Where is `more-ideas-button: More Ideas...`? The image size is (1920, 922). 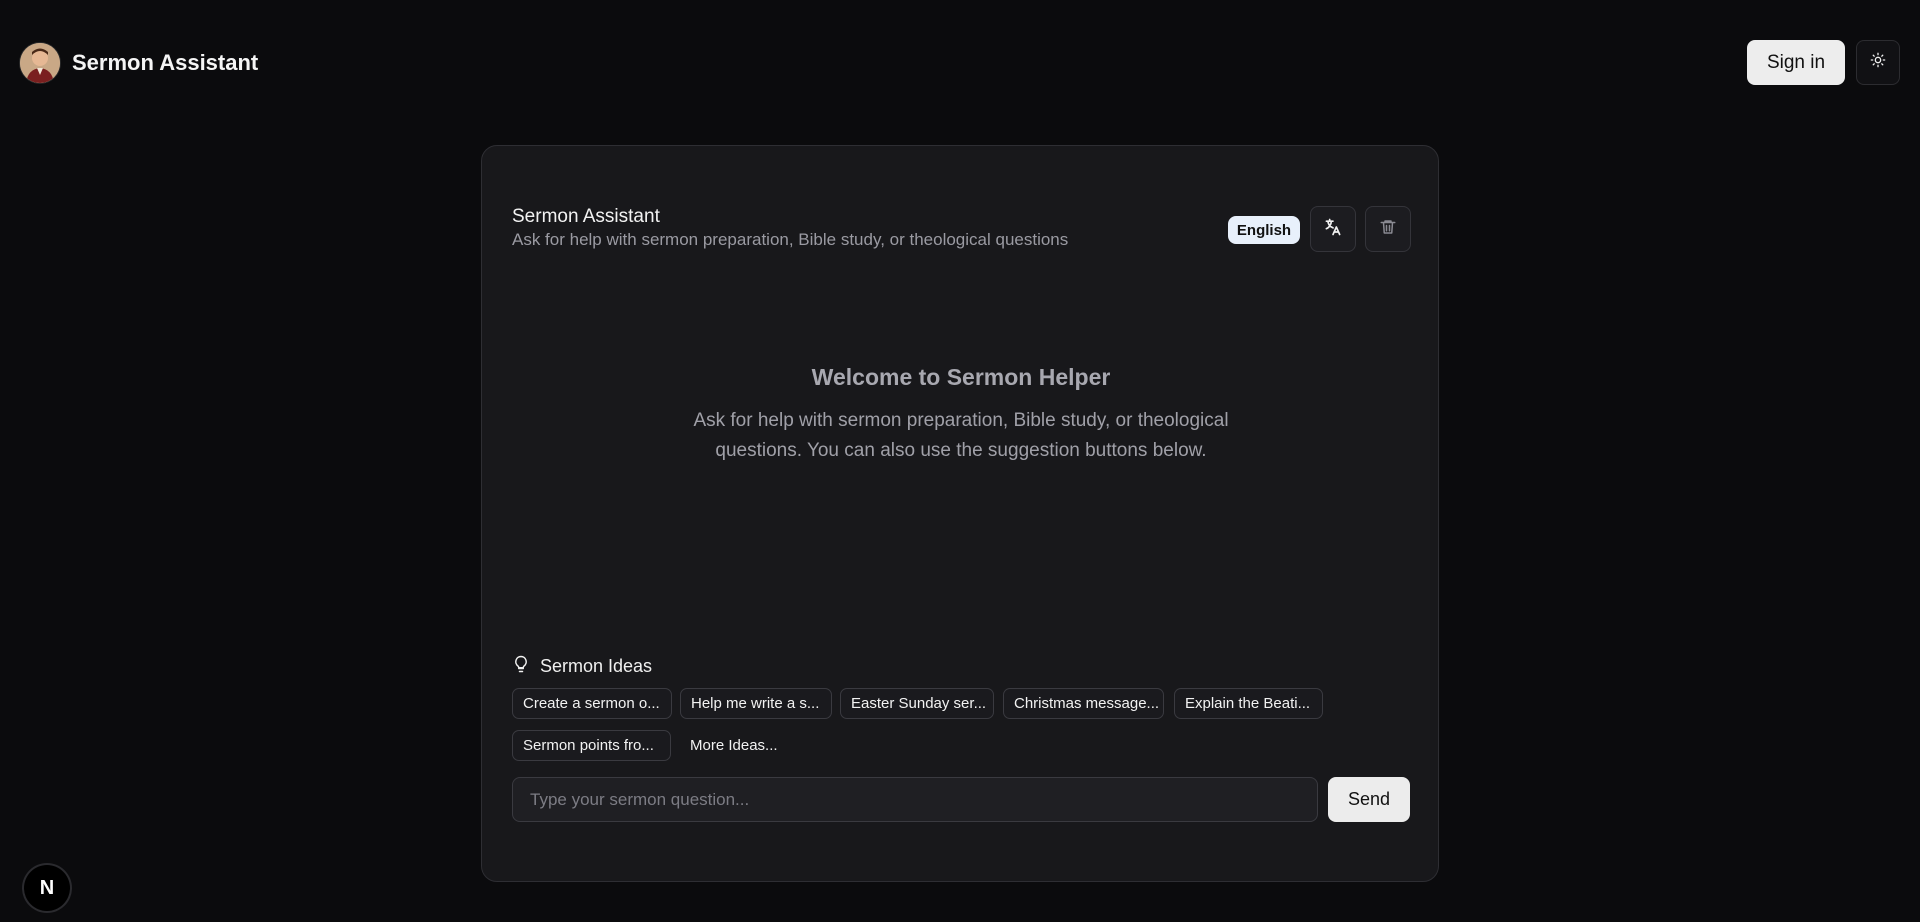 more-ideas-button: More Ideas... is located at coordinates (734, 745).